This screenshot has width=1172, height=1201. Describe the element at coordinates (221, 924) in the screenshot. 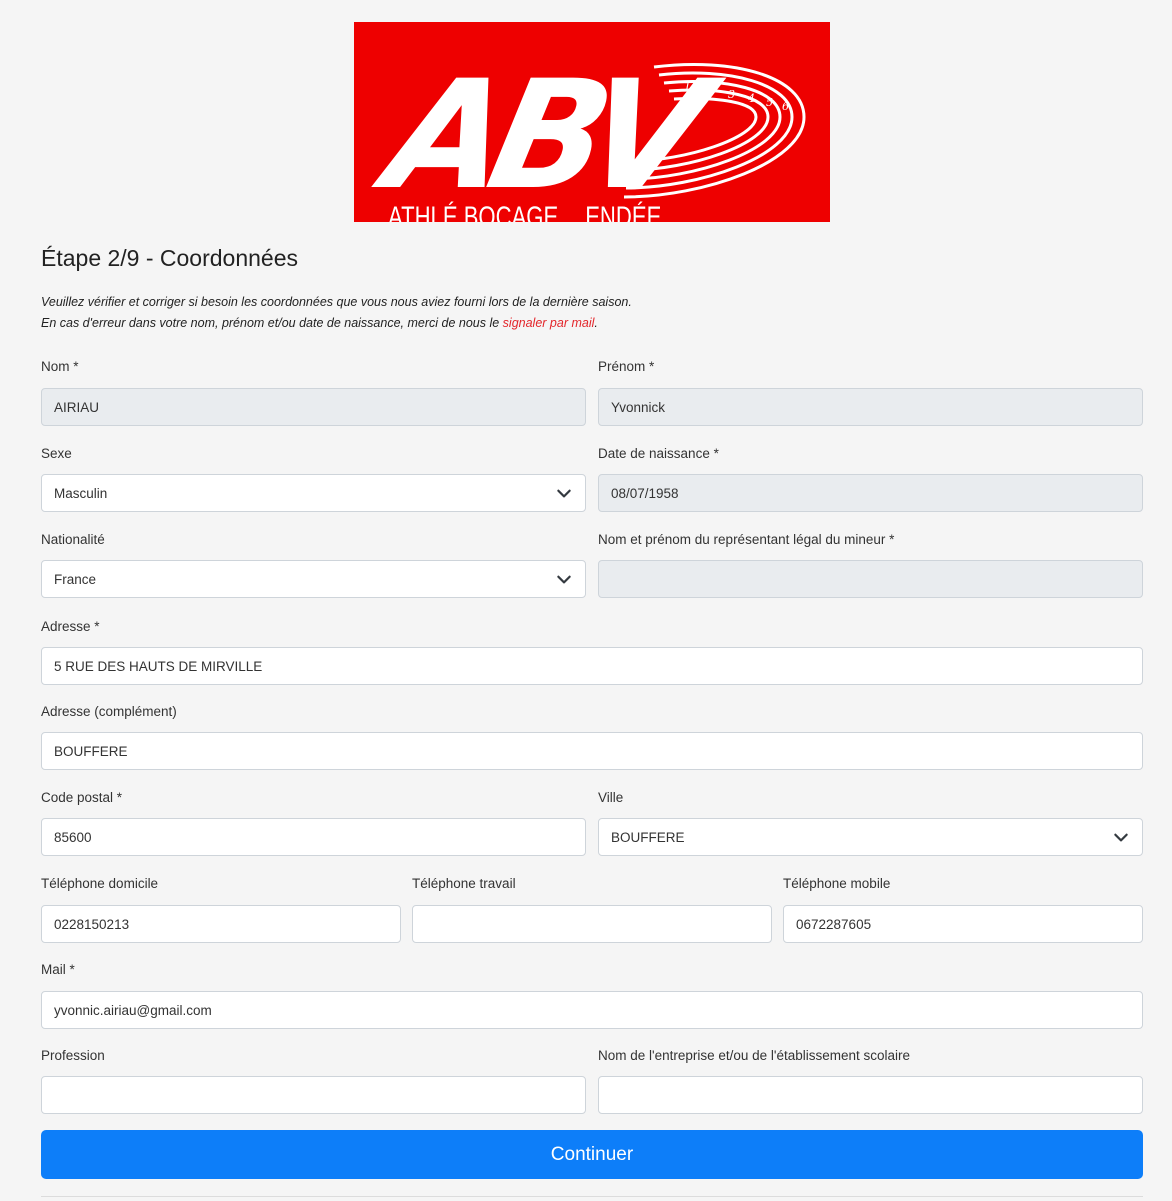

I see `tel-domicile-field: 0228150213` at that location.